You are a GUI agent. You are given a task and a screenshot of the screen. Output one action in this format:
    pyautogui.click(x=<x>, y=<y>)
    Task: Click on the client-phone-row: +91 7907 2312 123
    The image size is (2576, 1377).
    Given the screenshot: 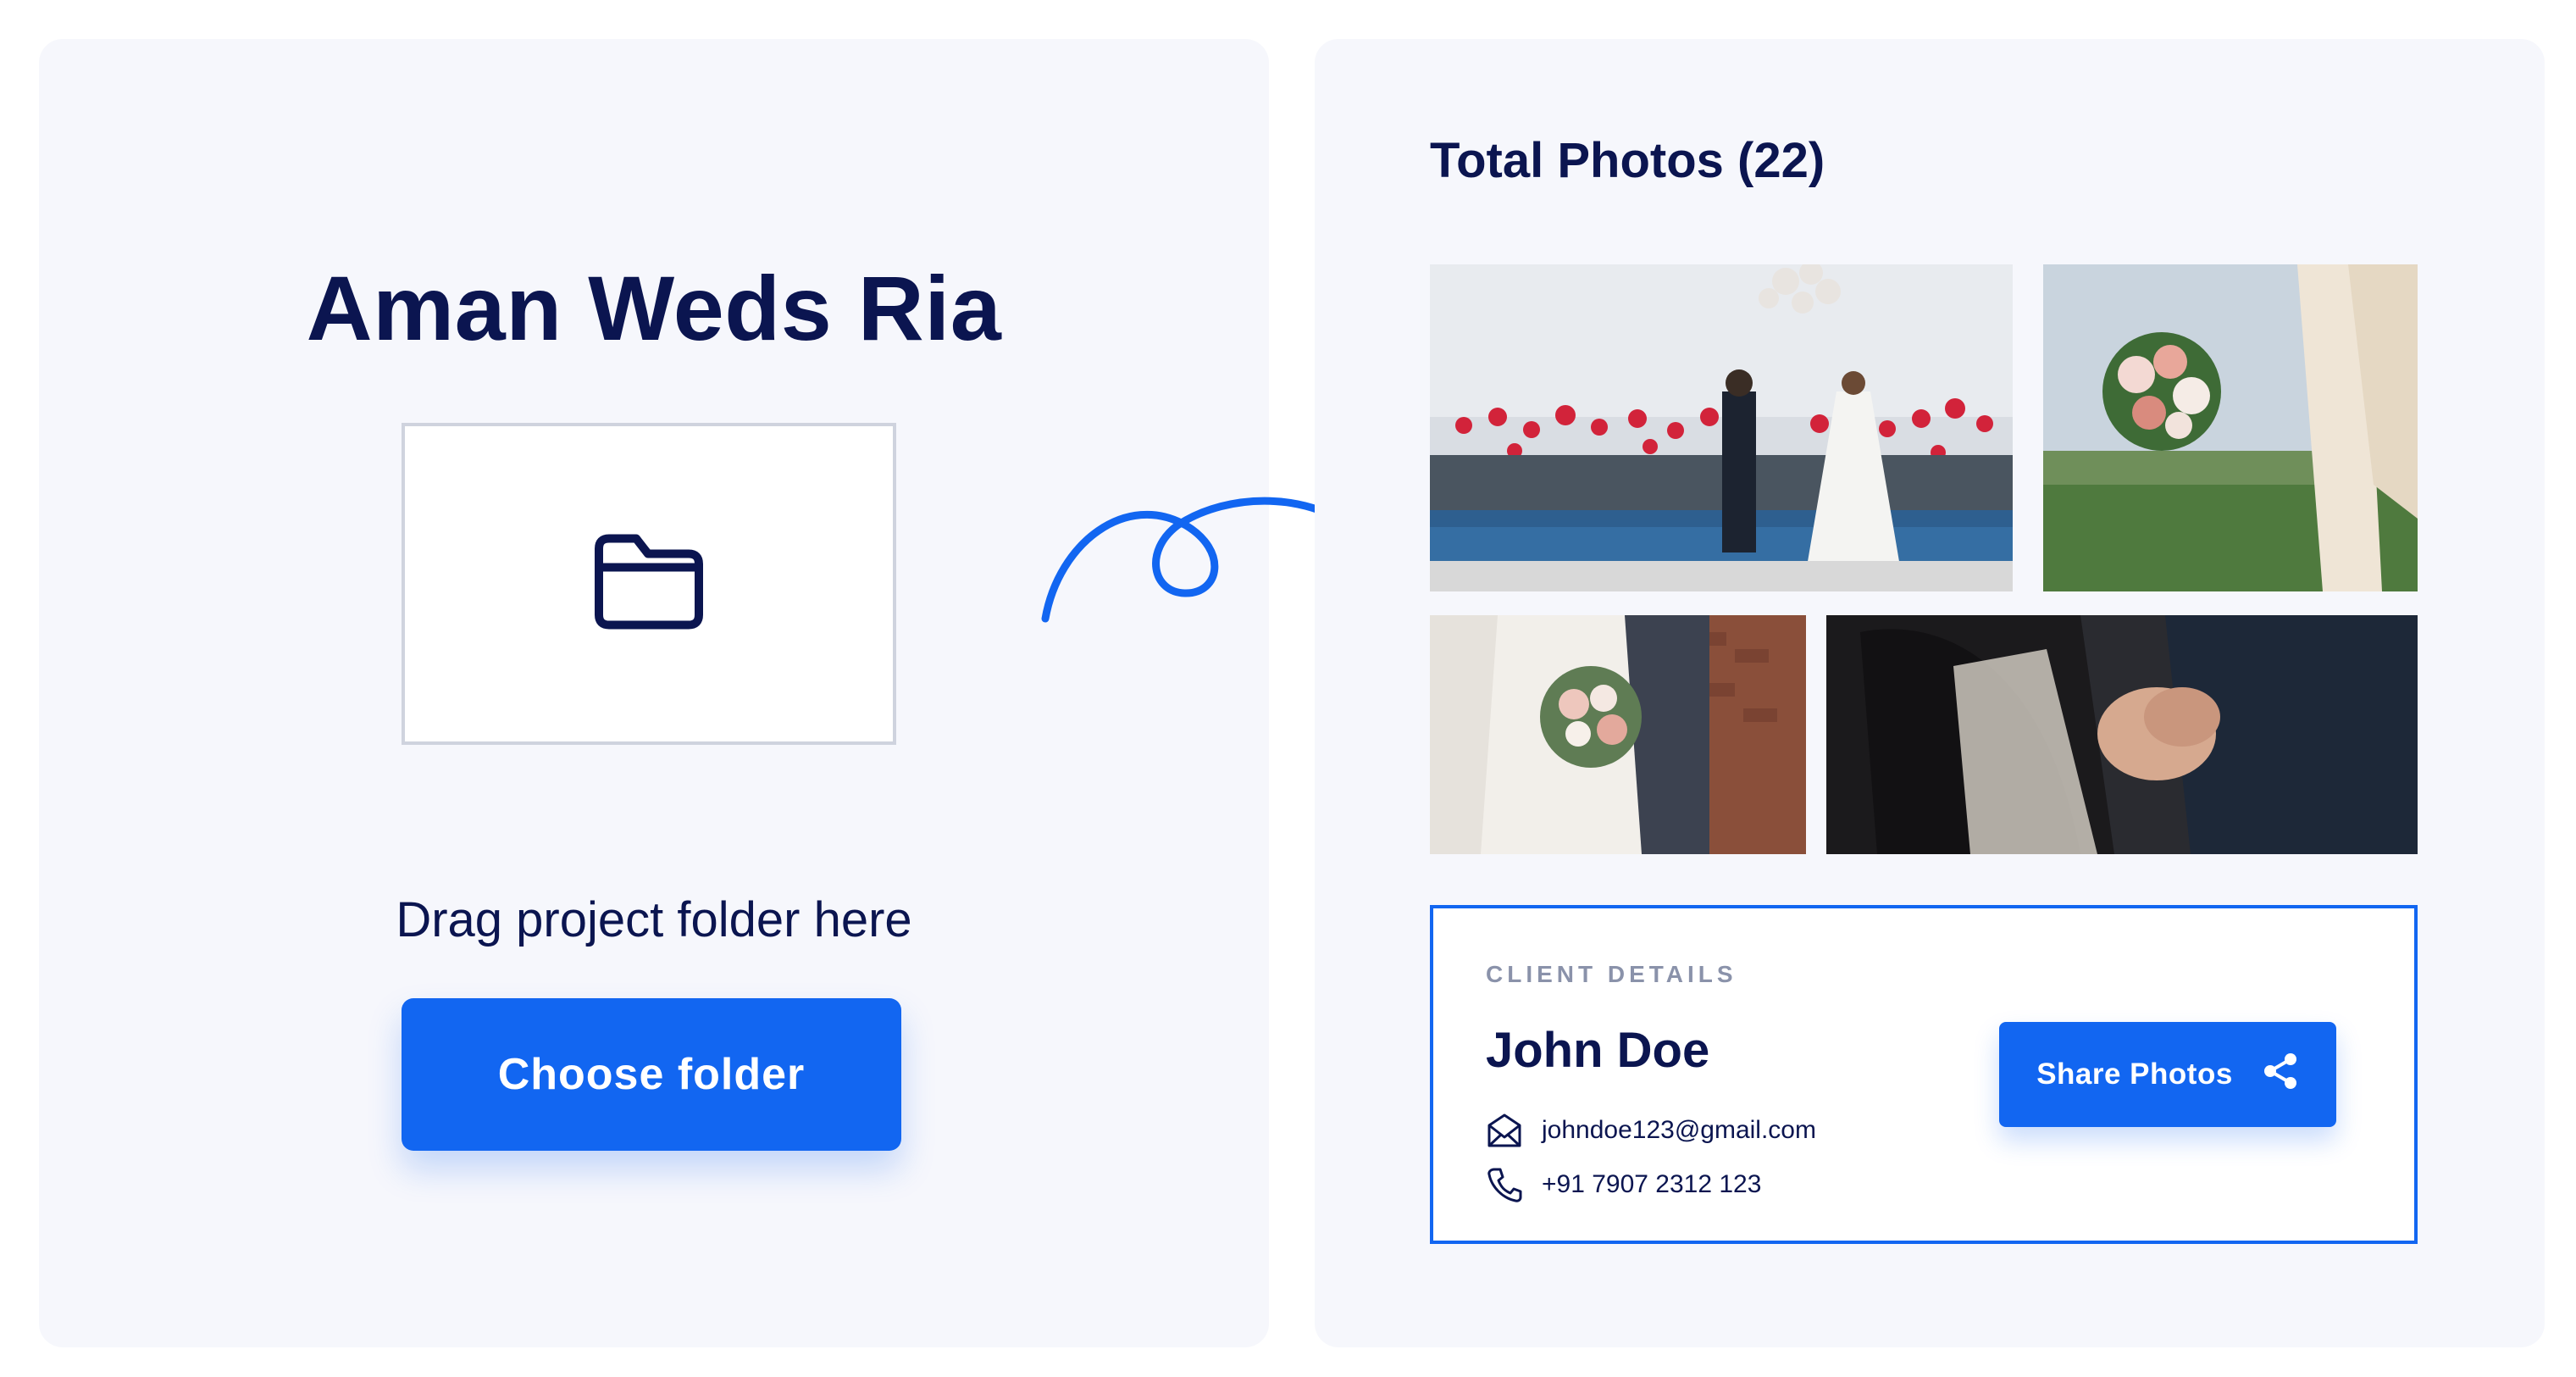 What is the action you would take?
    pyautogui.click(x=1623, y=1184)
    